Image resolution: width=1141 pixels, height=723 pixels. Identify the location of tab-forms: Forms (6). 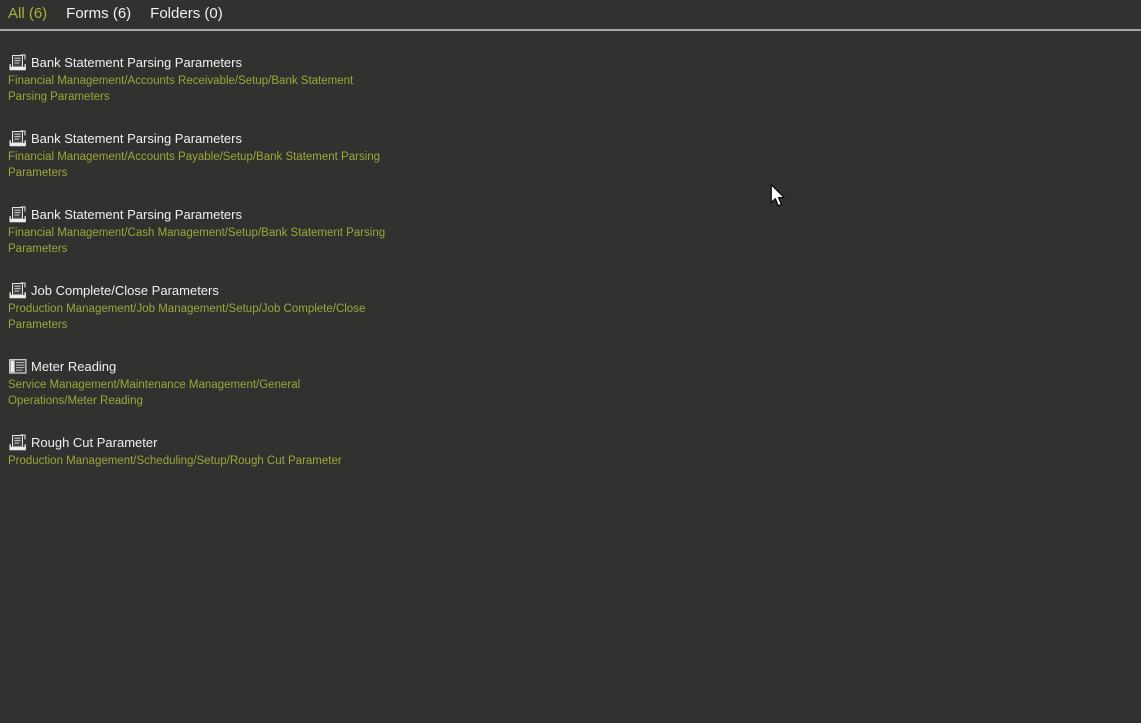
(98, 14).